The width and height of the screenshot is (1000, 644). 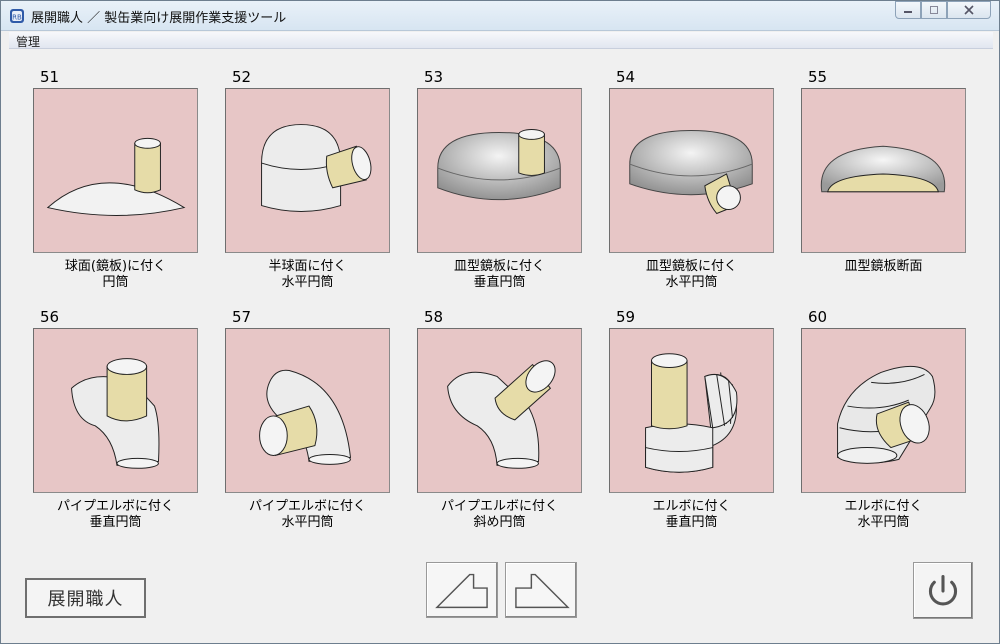 What do you see at coordinates (626, 317) in the screenshot?
I see `card-number: 59` at bounding box center [626, 317].